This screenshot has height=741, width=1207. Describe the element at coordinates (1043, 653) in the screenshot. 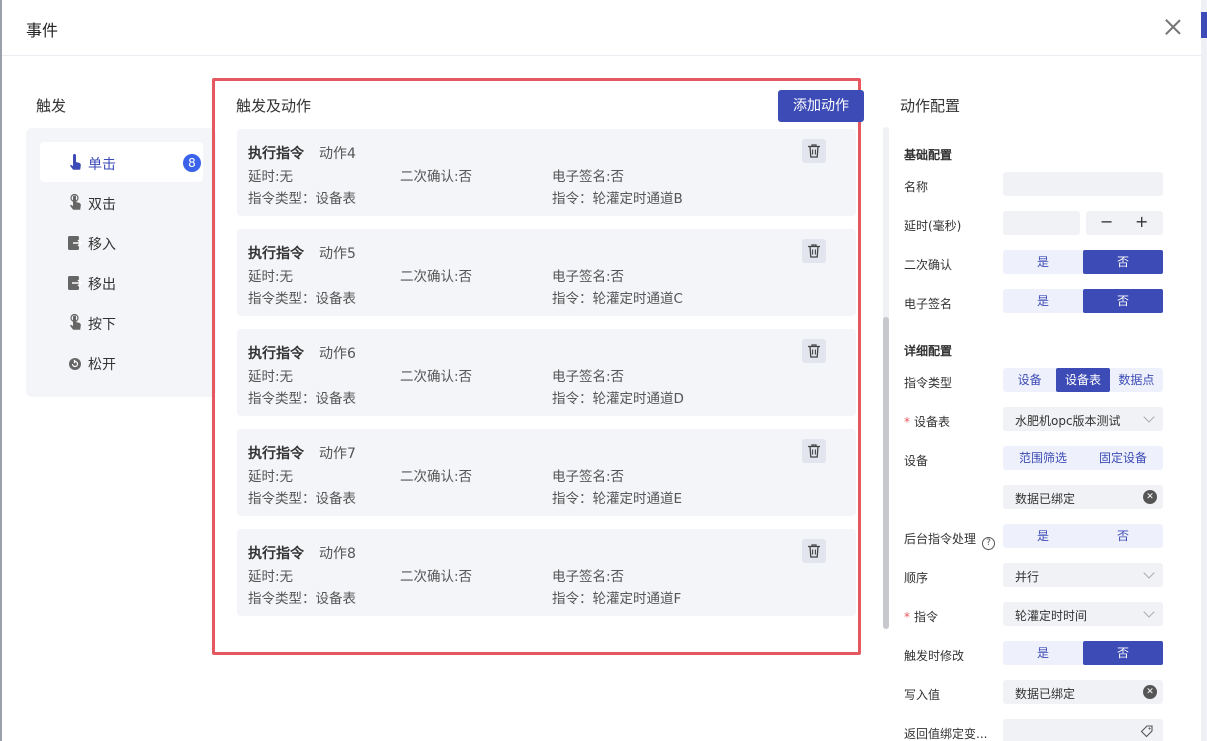

I see `modify-yes: 是` at that location.